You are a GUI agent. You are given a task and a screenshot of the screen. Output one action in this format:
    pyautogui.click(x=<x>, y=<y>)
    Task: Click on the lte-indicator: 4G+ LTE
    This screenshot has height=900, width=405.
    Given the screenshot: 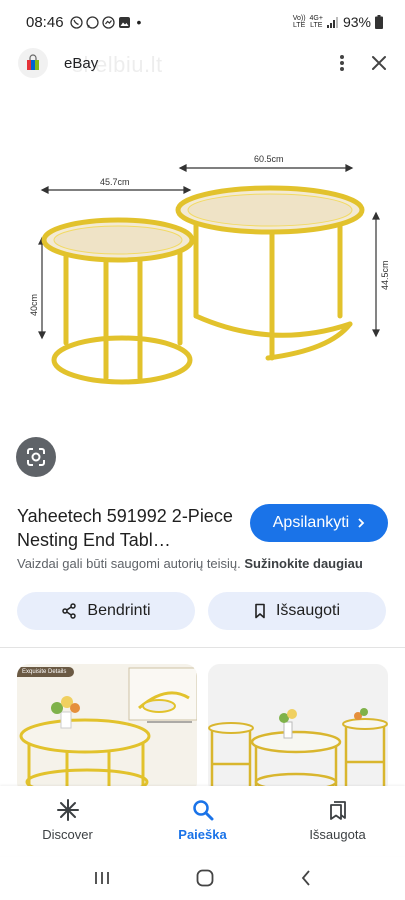 What is the action you would take?
    pyautogui.click(x=316, y=22)
    